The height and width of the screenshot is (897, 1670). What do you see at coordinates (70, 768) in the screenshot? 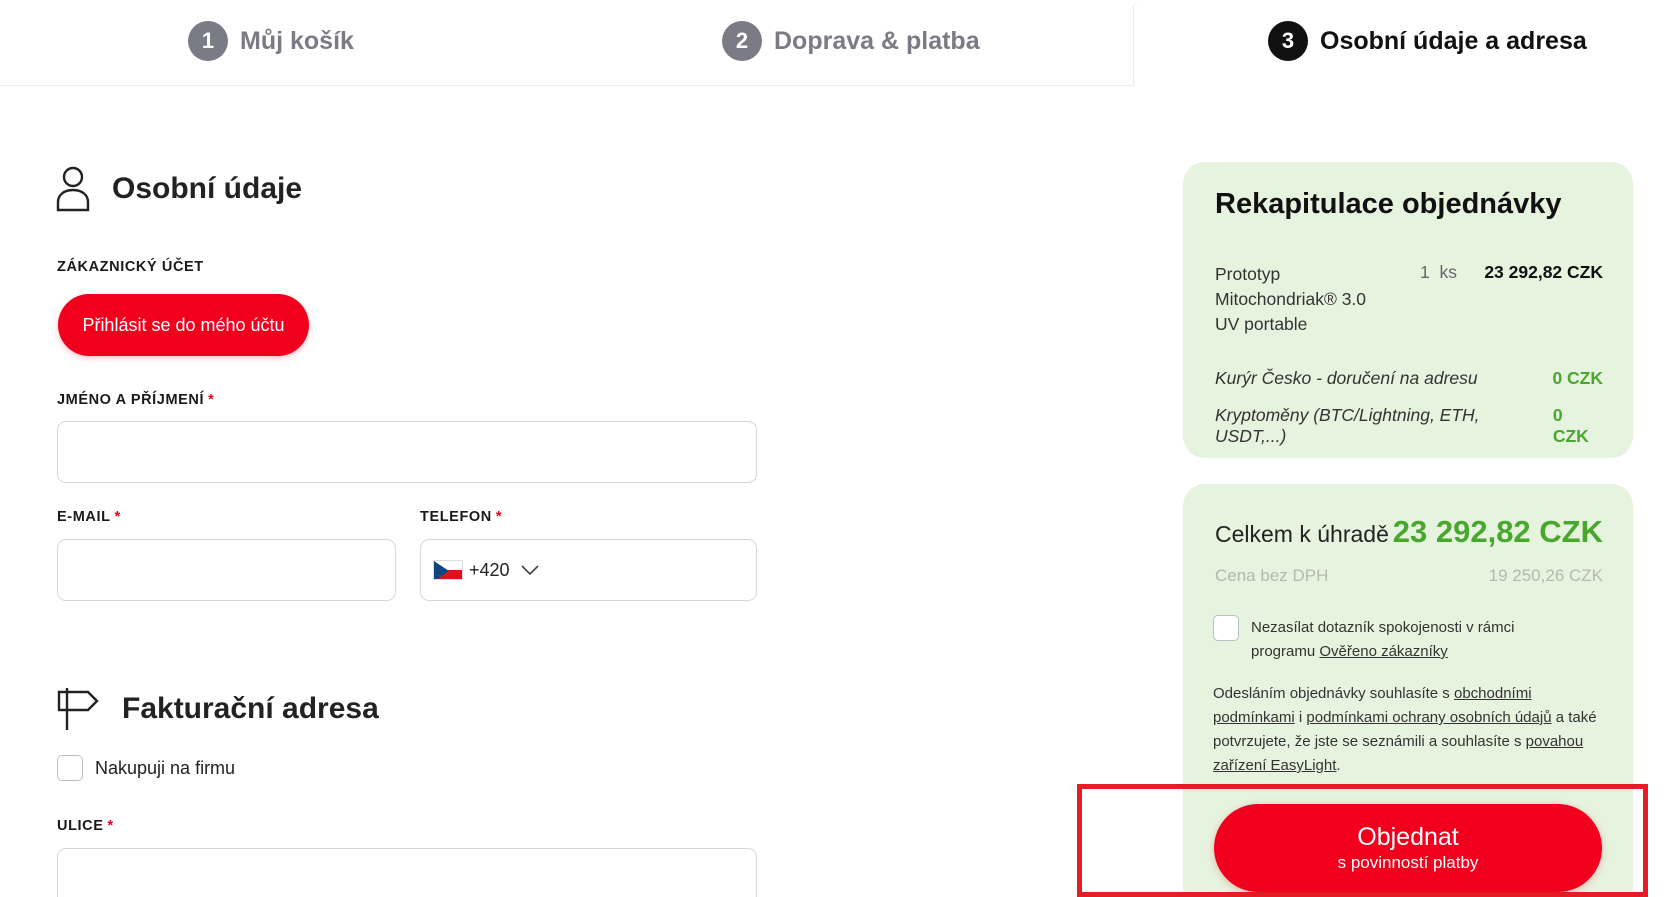
I see `company-checkbox` at bounding box center [70, 768].